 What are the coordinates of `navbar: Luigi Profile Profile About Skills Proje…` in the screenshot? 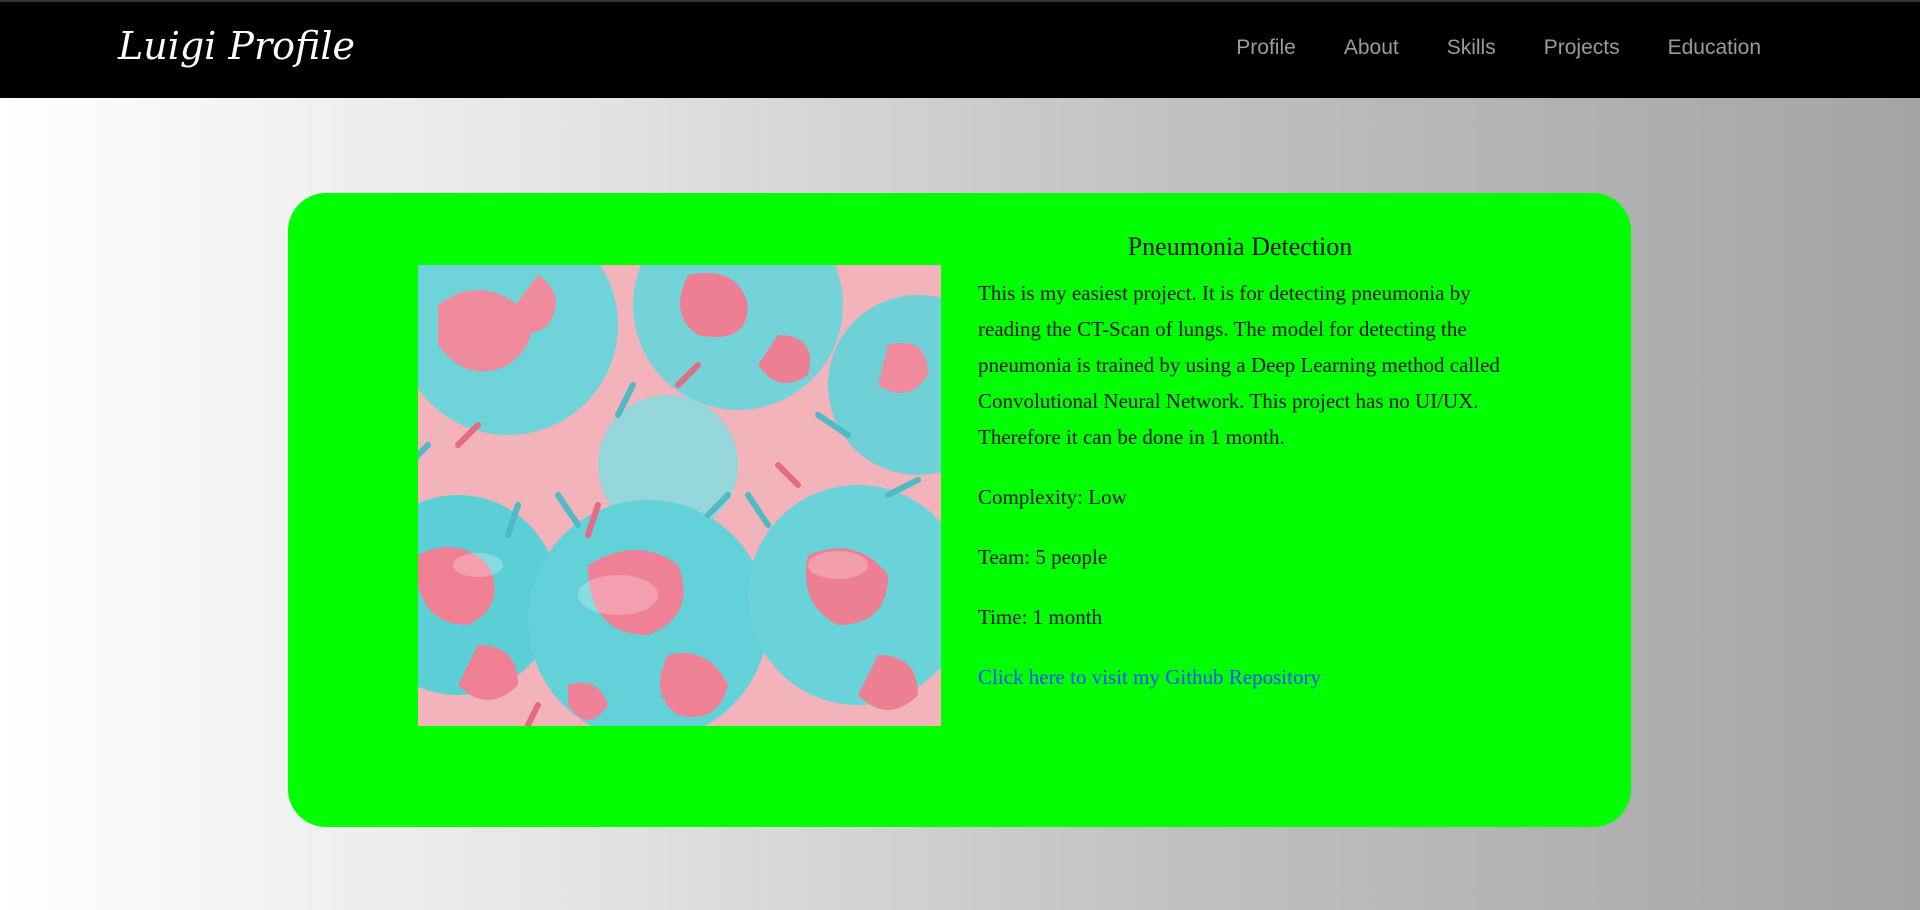 It's located at (960, 49).